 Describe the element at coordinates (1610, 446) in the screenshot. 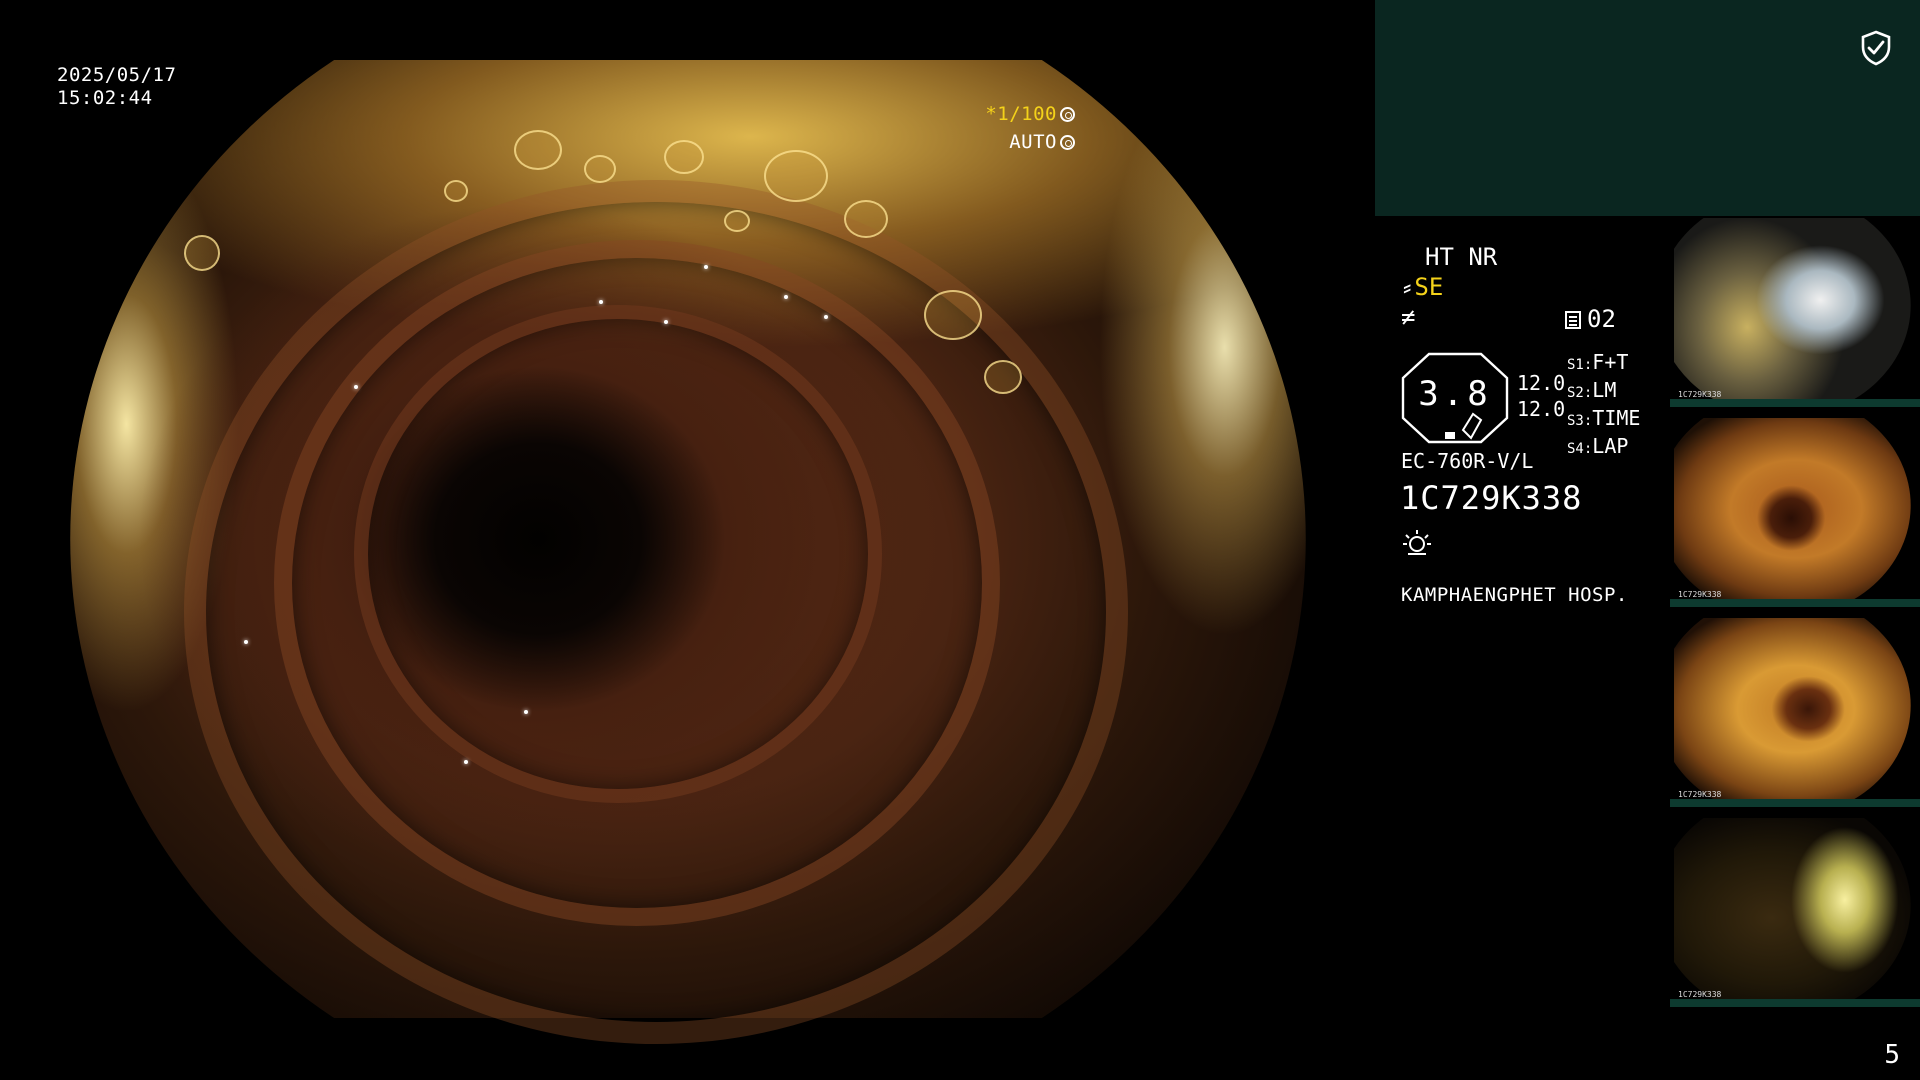

I see `switch-value: LAP` at that location.